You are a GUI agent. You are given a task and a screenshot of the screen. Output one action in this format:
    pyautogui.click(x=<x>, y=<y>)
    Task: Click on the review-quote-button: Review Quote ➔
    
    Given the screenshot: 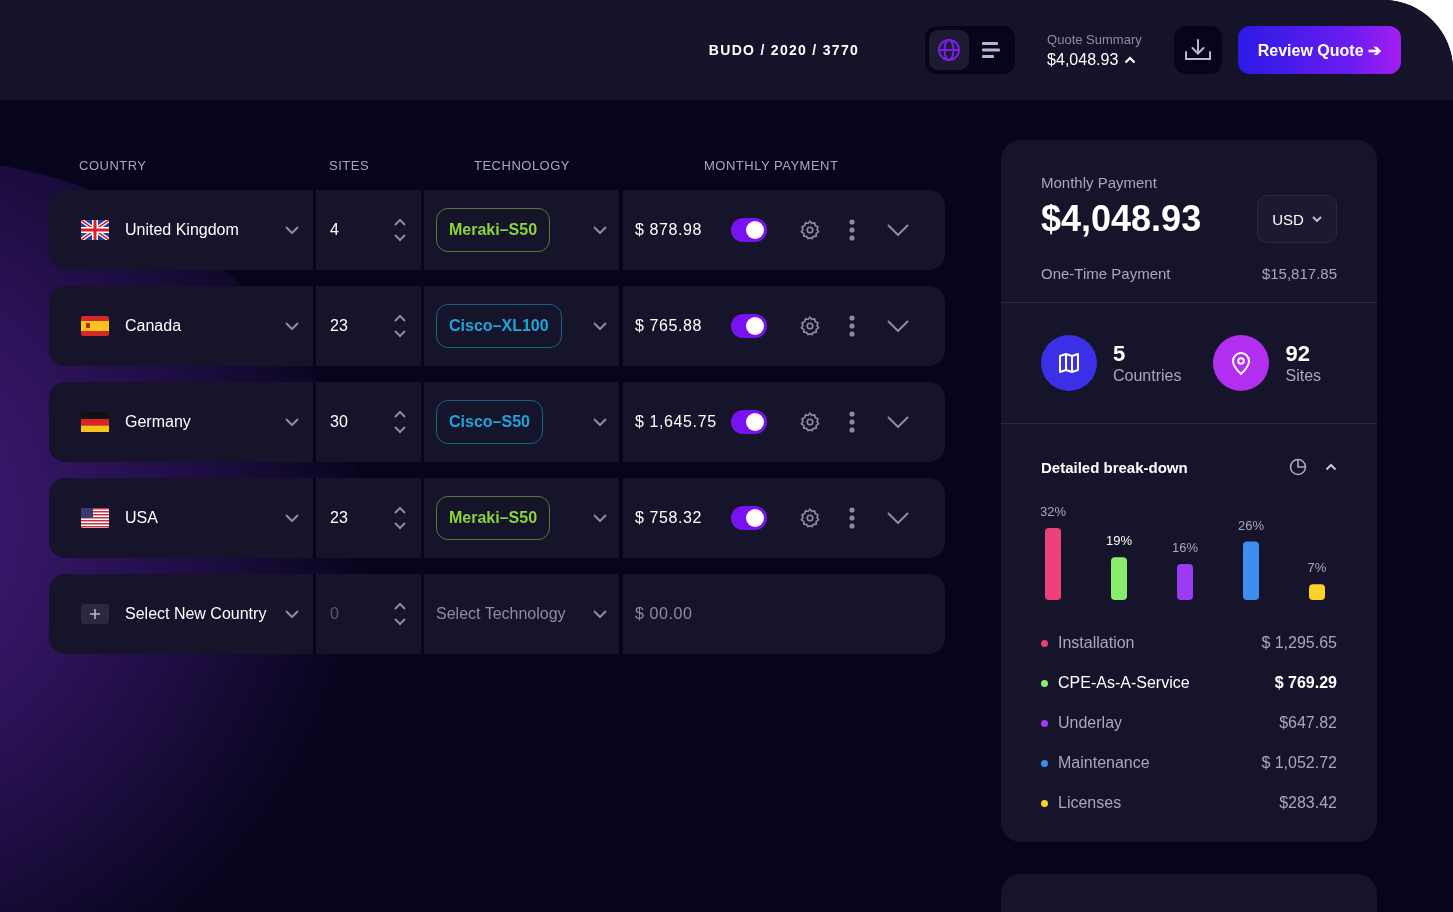 What is the action you would take?
    pyautogui.click(x=1319, y=50)
    